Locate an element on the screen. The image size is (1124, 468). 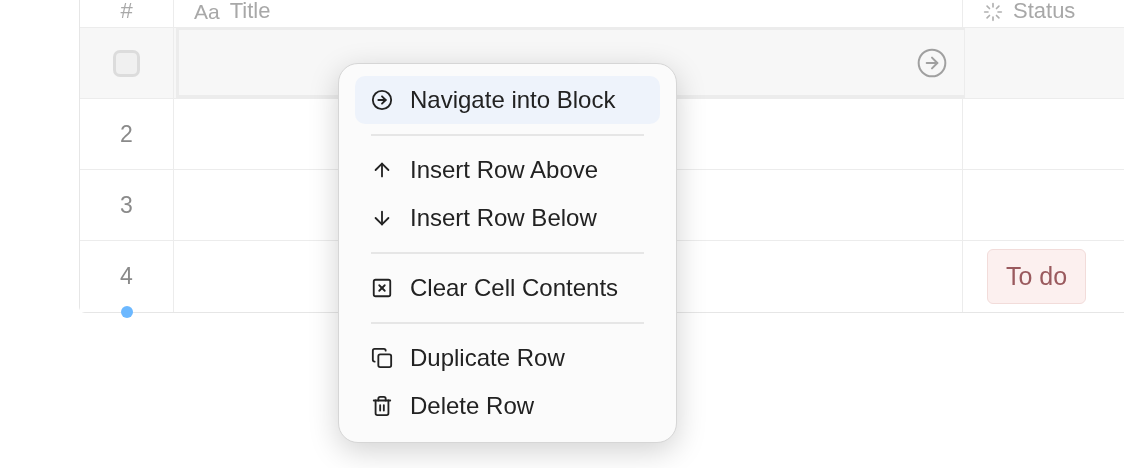
title-property-icon: Aa is located at coordinates (207, 11).